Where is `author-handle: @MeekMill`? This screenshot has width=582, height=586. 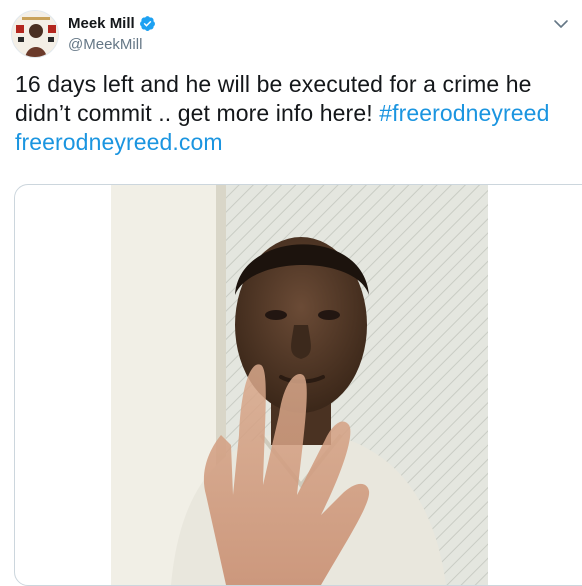
author-handle: @MeekMill is located at coordinates (105, 44).